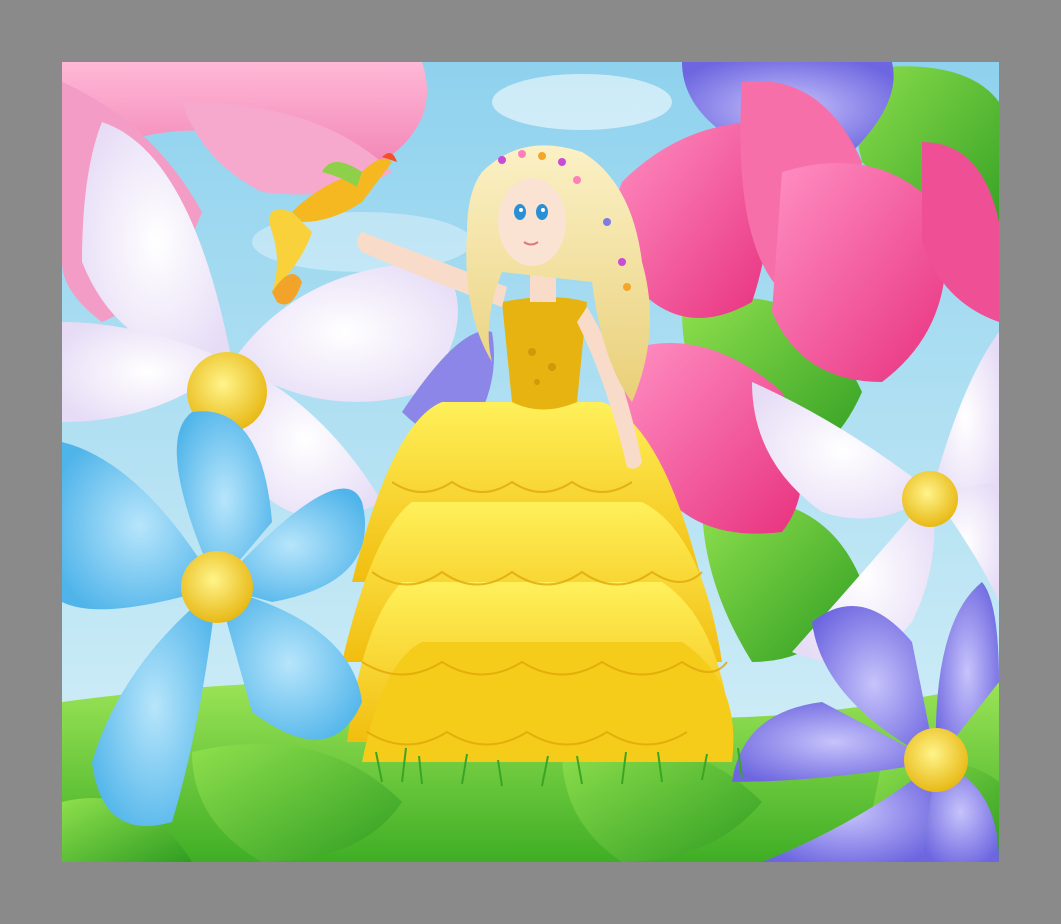  What do you see at coordinates (582, 102) in the screenshot?
I see `cloud` at bounding box center [582, 102].